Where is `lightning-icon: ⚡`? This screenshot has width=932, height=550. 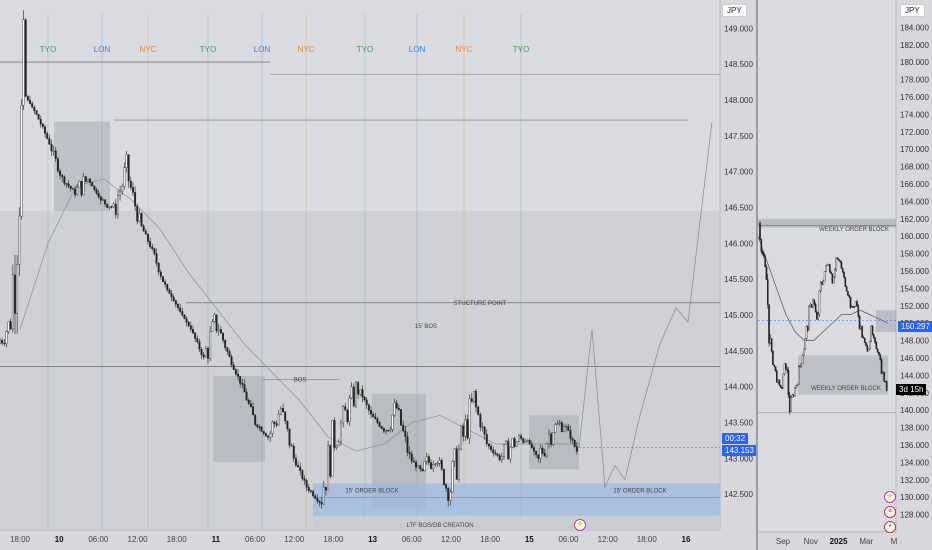 lightning-icon: ⚡ is located at coordinates (580, 525).